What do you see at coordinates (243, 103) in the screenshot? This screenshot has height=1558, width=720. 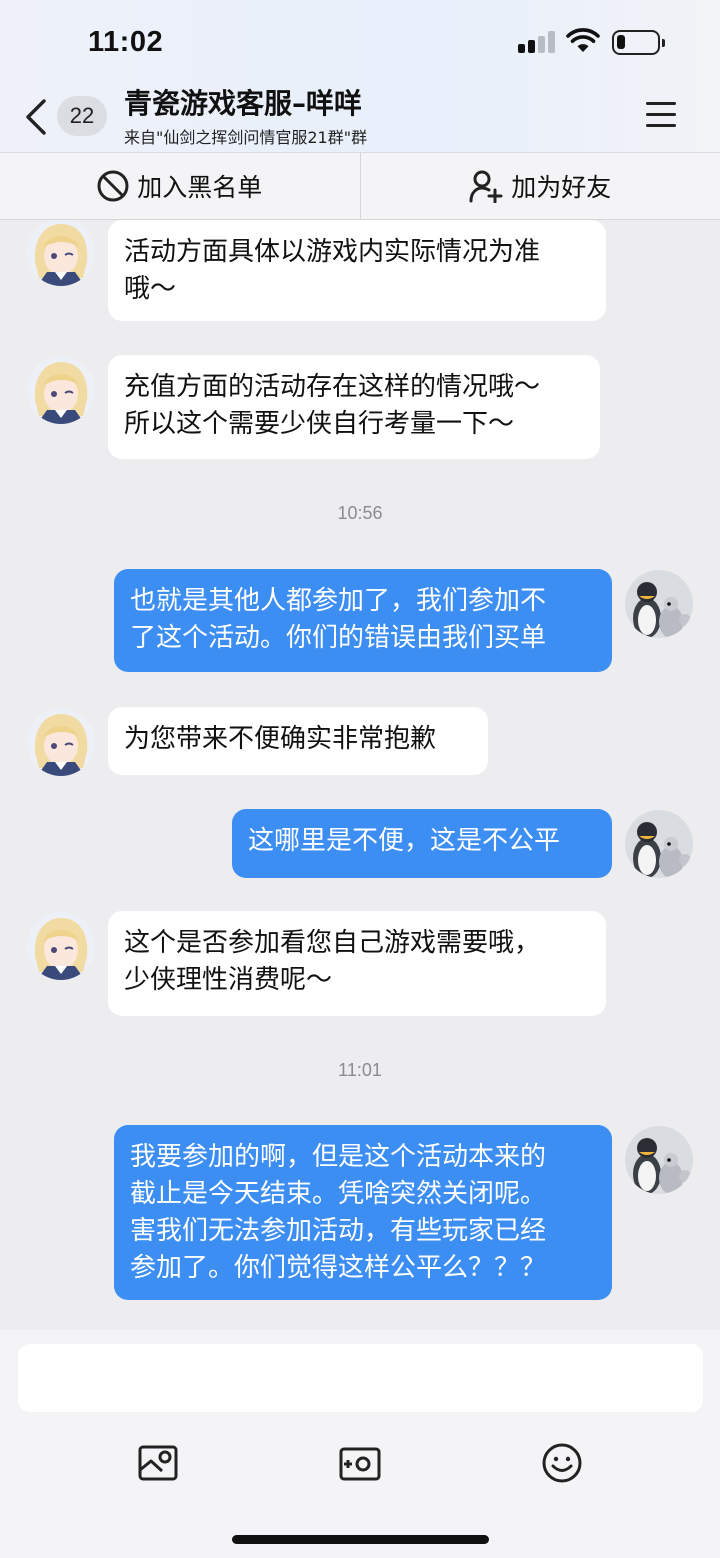 I see `chat-title: 青瓷游戏客服–咩咩` at bounding box center [243, 103].